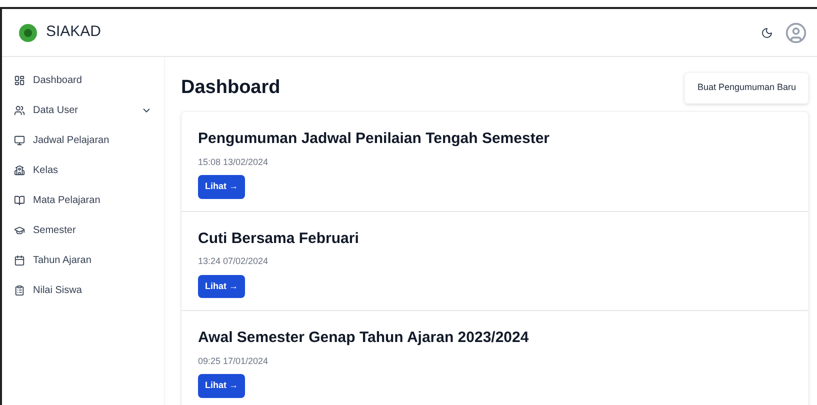  I want to click on announcement-title: Cuti Bersama Februari, so click(279, 238).